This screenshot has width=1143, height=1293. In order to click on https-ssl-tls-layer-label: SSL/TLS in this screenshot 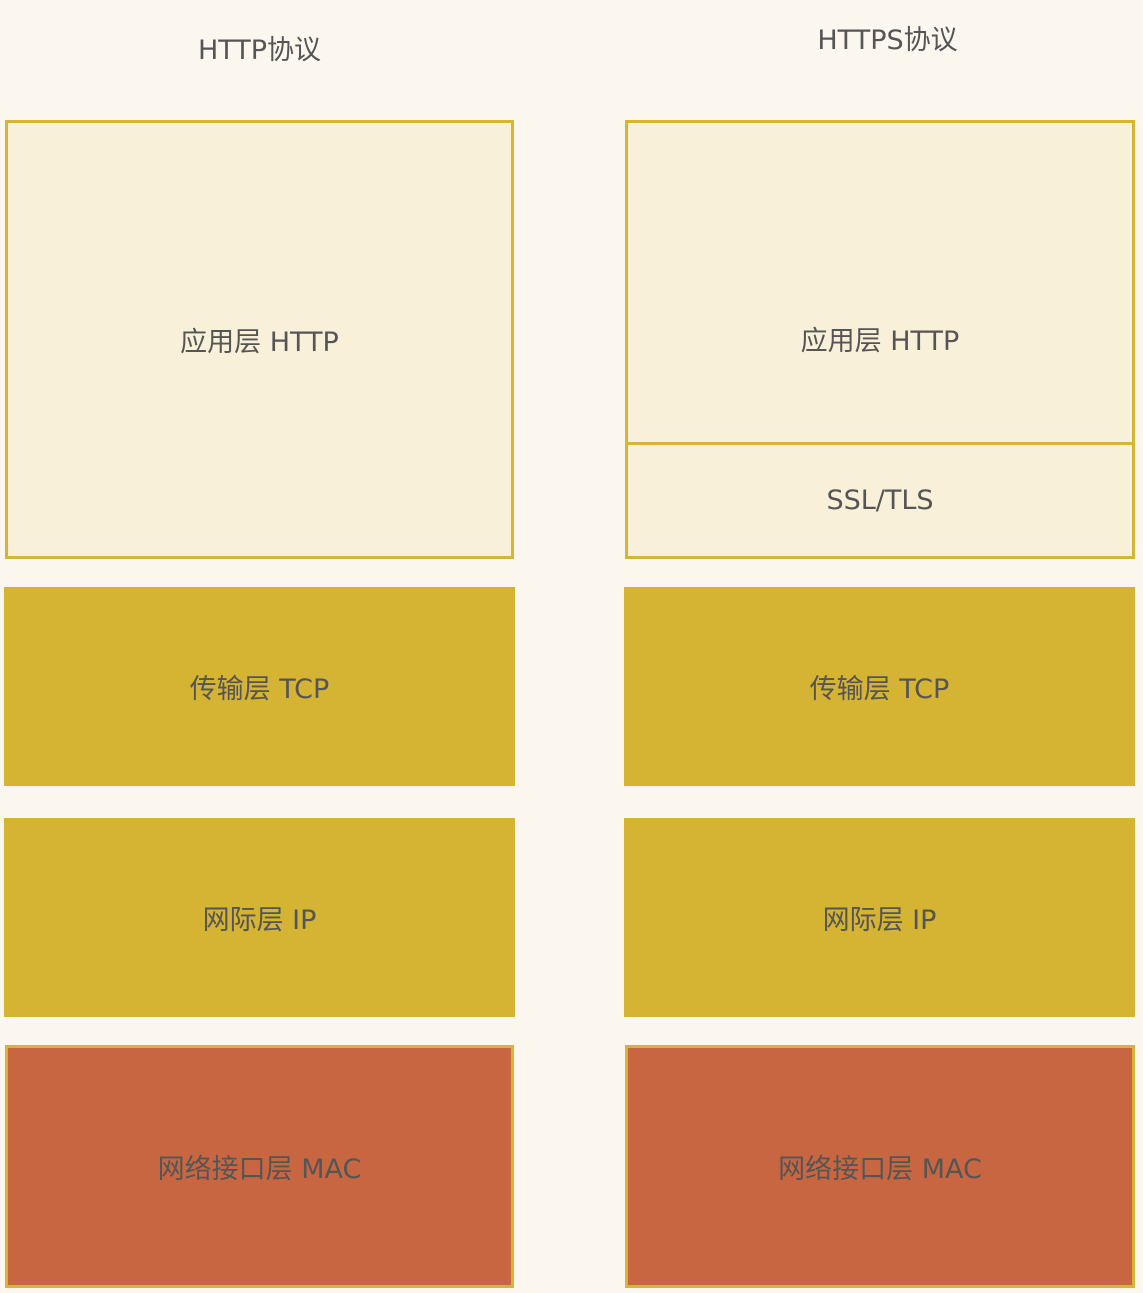, I will do `click(880, 500)`.